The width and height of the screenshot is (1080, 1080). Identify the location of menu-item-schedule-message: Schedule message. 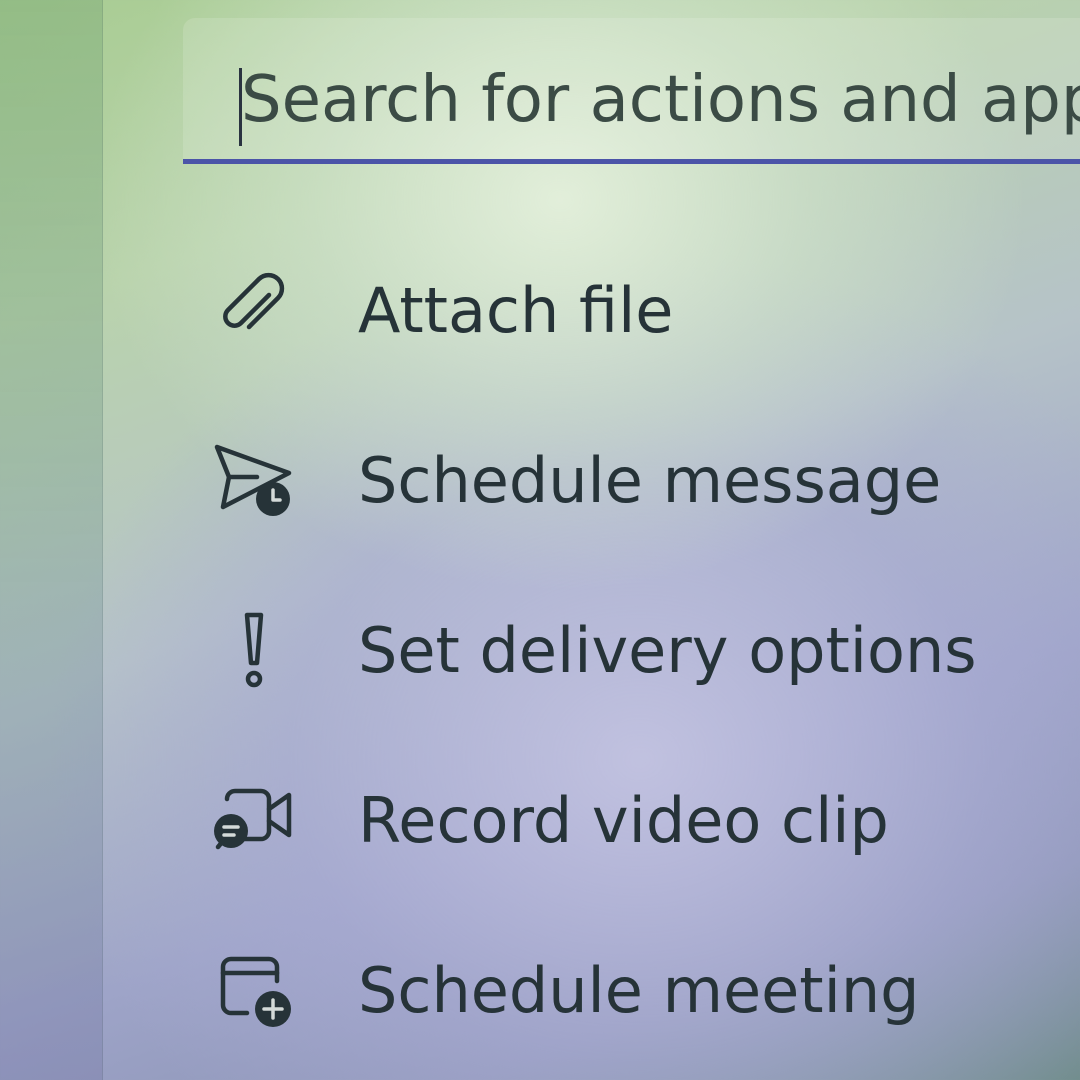
(591, 480).